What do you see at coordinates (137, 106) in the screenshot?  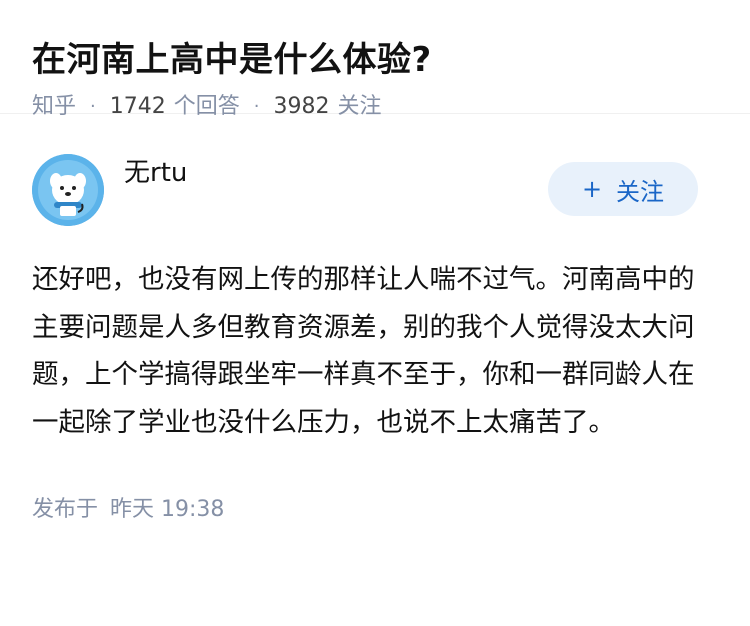 I see `answer-count: 1742` at bounding box center [137, 106].